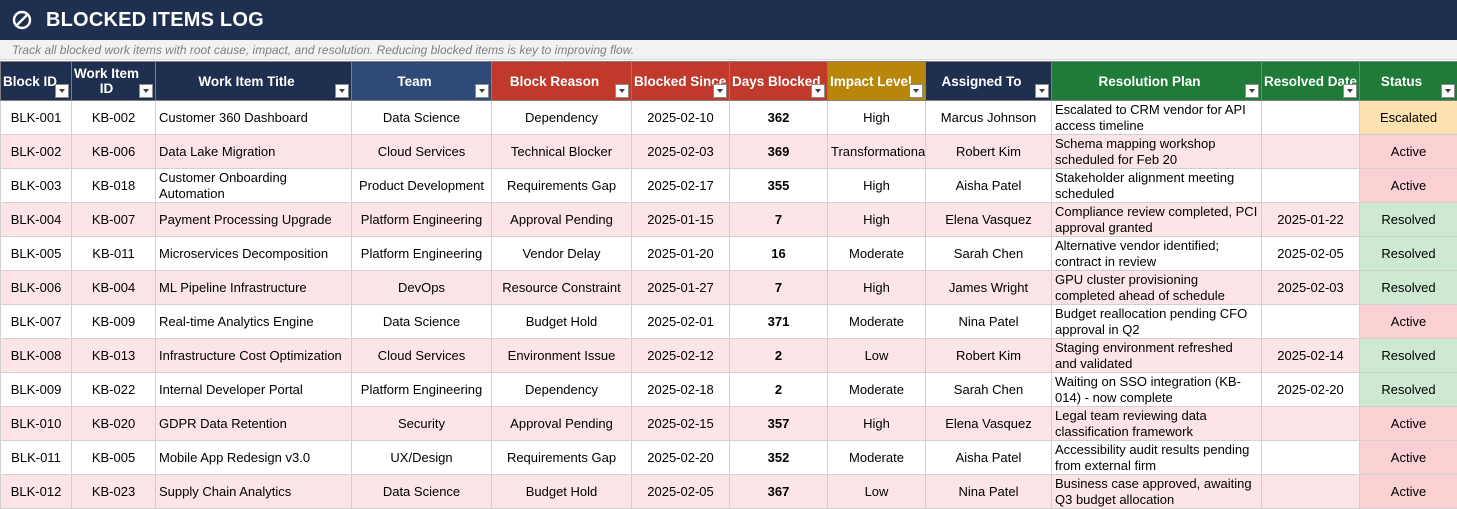 The image size is (1457, 509). Describe the element at coordinates (113, 321) in the screenshot. I see `work-item-id-cell: KB-009` at that location.